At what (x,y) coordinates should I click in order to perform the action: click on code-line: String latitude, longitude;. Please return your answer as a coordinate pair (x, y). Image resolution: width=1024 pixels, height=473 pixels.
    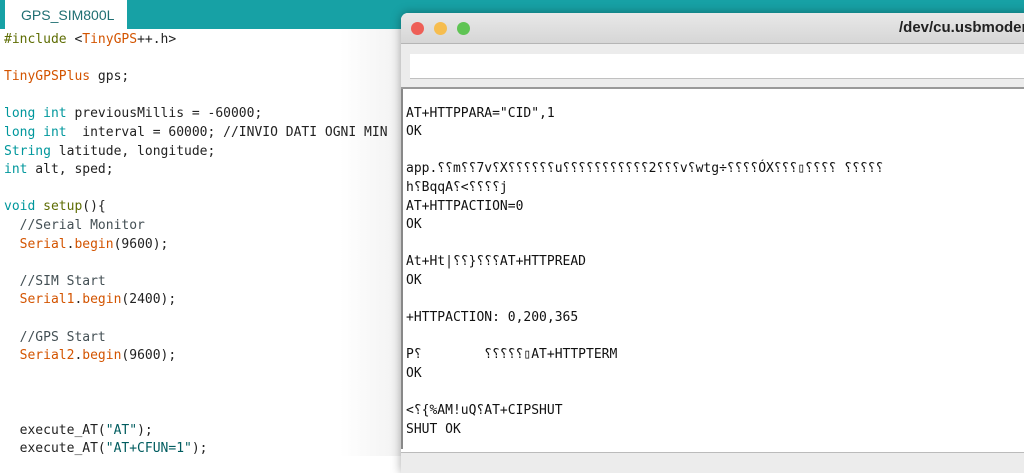
    Looking at the image, I should click on (109, 152).